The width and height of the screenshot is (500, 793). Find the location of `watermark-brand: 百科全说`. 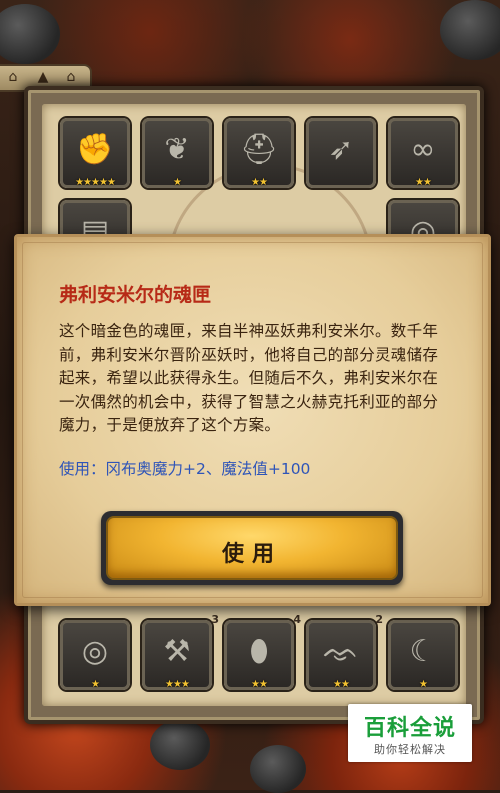

watermark-brand: 百科全说 is located at coordinates (409, 728).